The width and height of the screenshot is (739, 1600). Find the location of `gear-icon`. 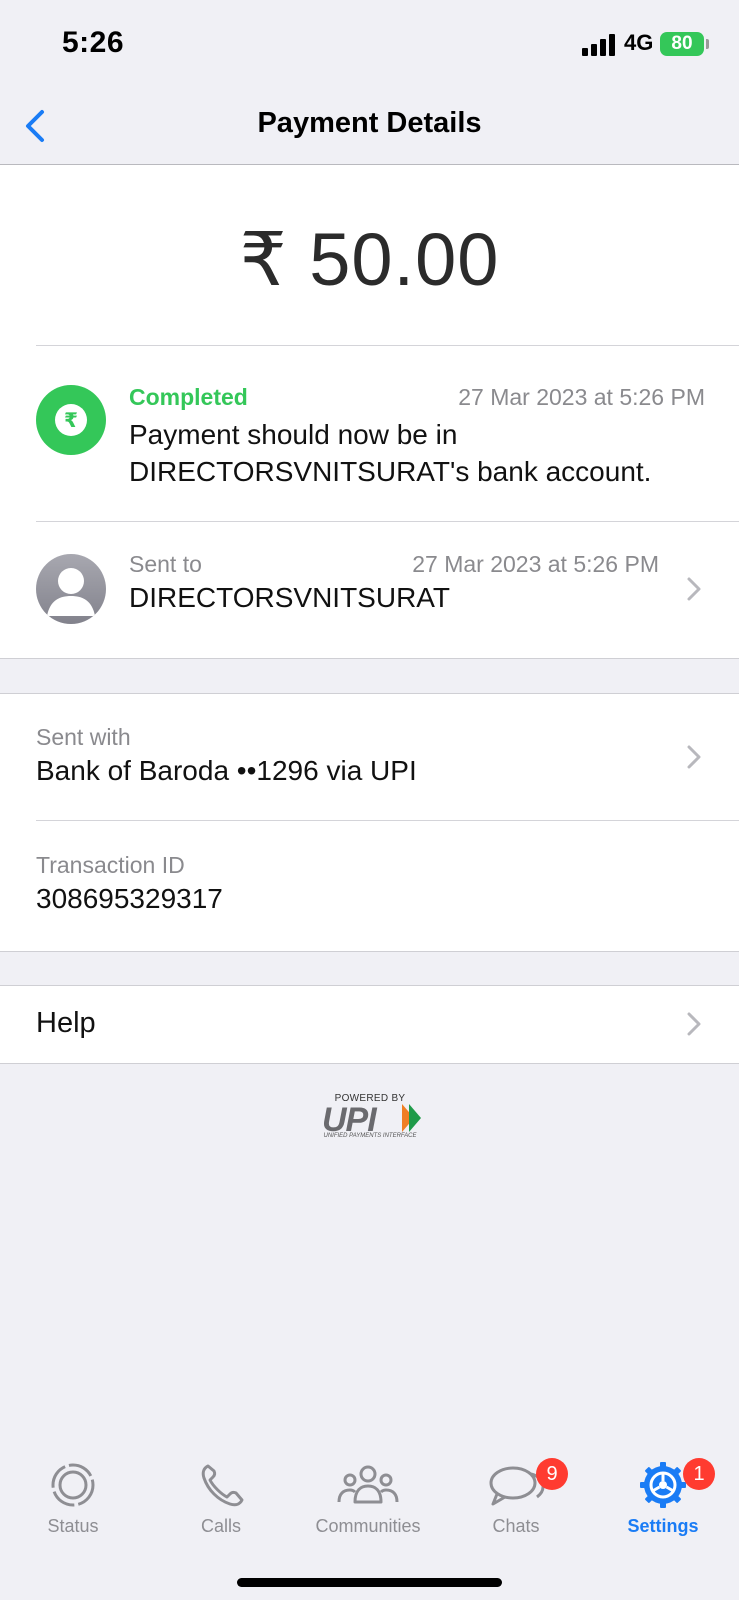

gear-icon is located at coordinates (663, 1485).